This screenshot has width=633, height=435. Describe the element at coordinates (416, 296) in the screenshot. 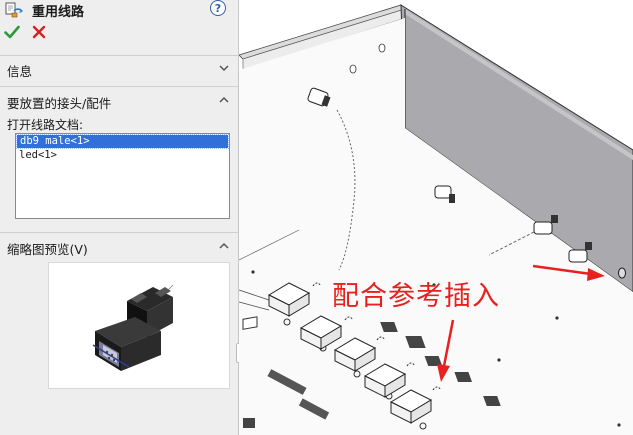

I see `annotation-text: 配合参考插入` at that location.